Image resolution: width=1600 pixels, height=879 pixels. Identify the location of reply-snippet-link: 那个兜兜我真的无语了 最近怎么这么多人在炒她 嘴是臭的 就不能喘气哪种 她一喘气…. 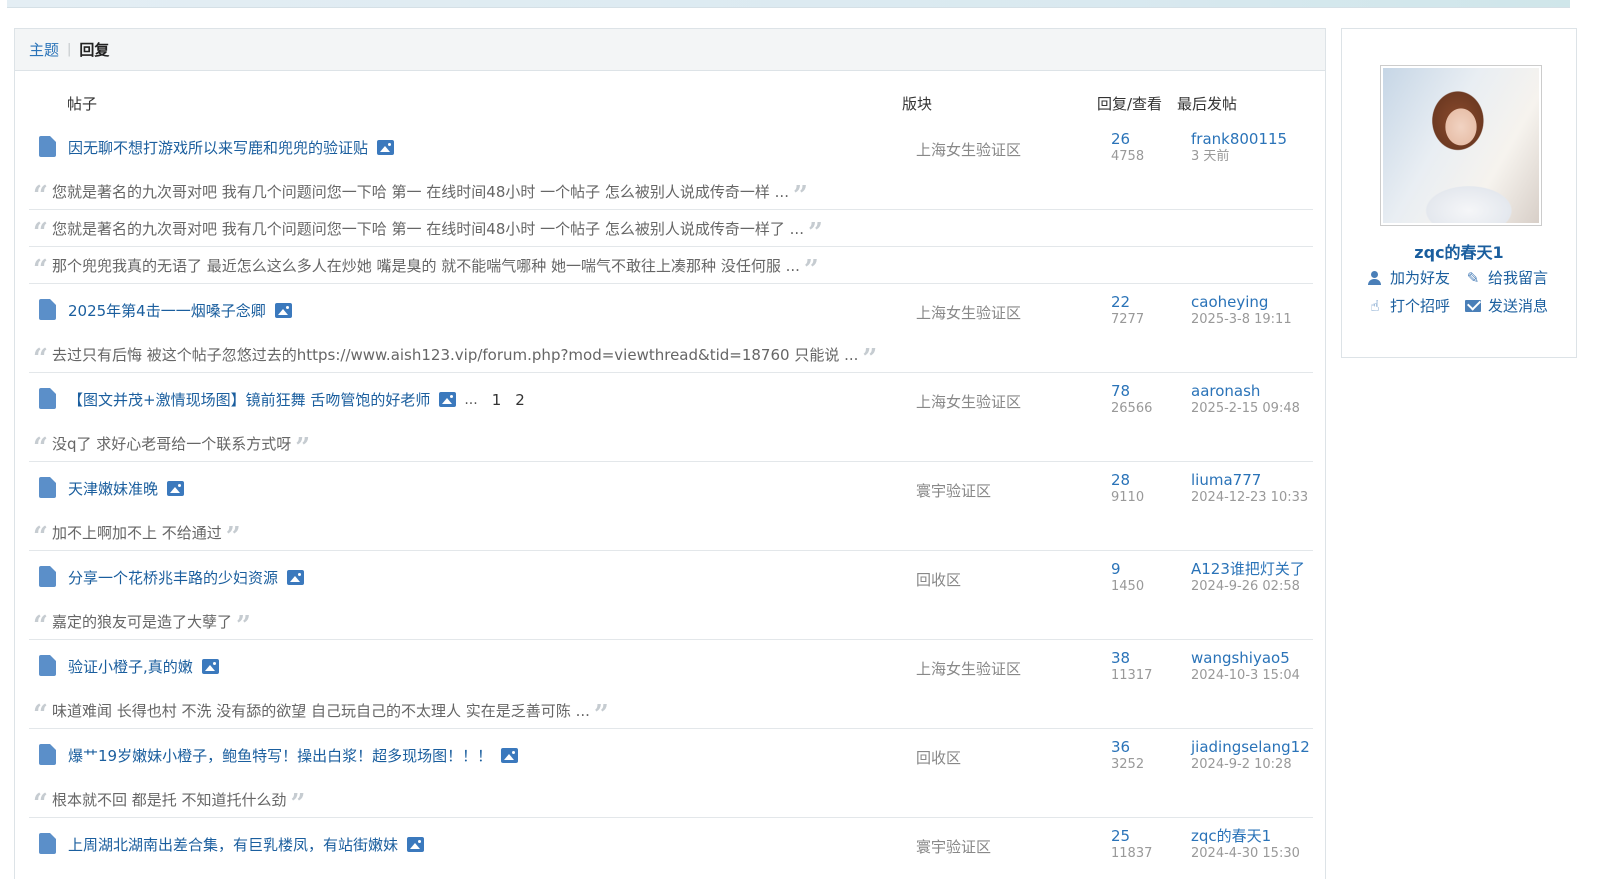
(426, 265).